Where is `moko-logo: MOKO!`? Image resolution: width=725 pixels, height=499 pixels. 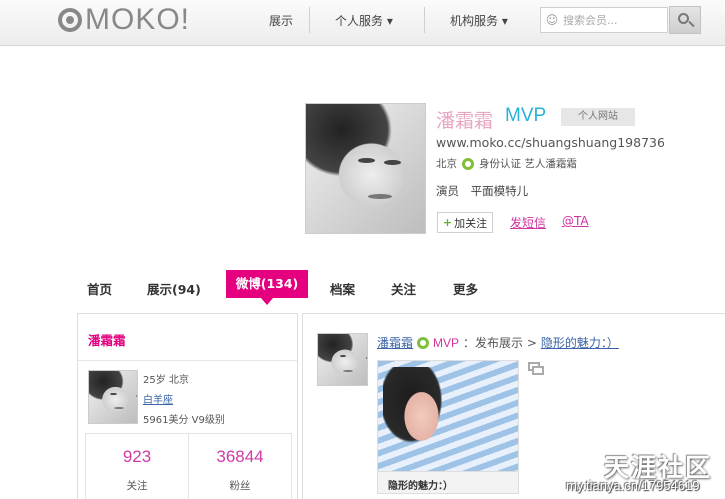 moko-logo: MOKO! is located at coordinates (124, 19).